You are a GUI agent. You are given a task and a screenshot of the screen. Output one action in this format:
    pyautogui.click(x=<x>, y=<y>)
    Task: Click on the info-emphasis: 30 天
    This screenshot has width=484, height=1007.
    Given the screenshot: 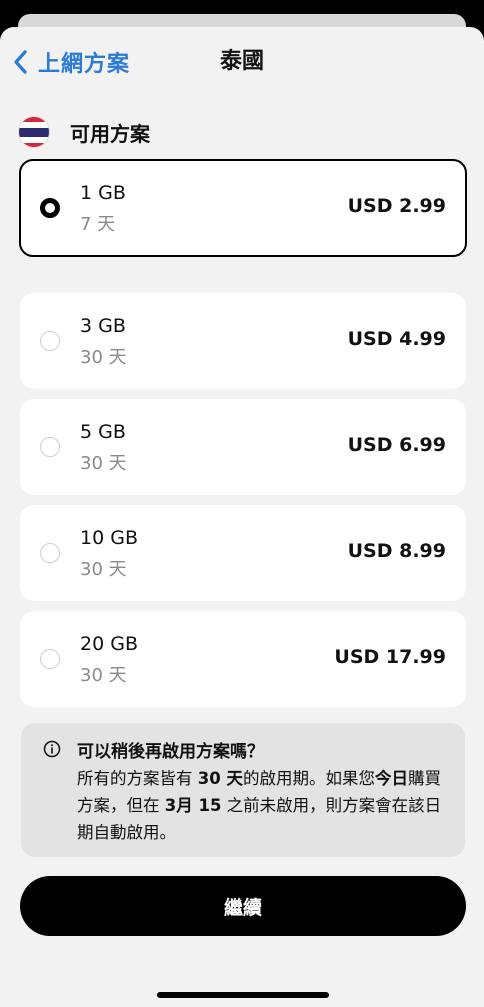 What is the action you would take?
    pyautogui.click(x=220, y=778)
    